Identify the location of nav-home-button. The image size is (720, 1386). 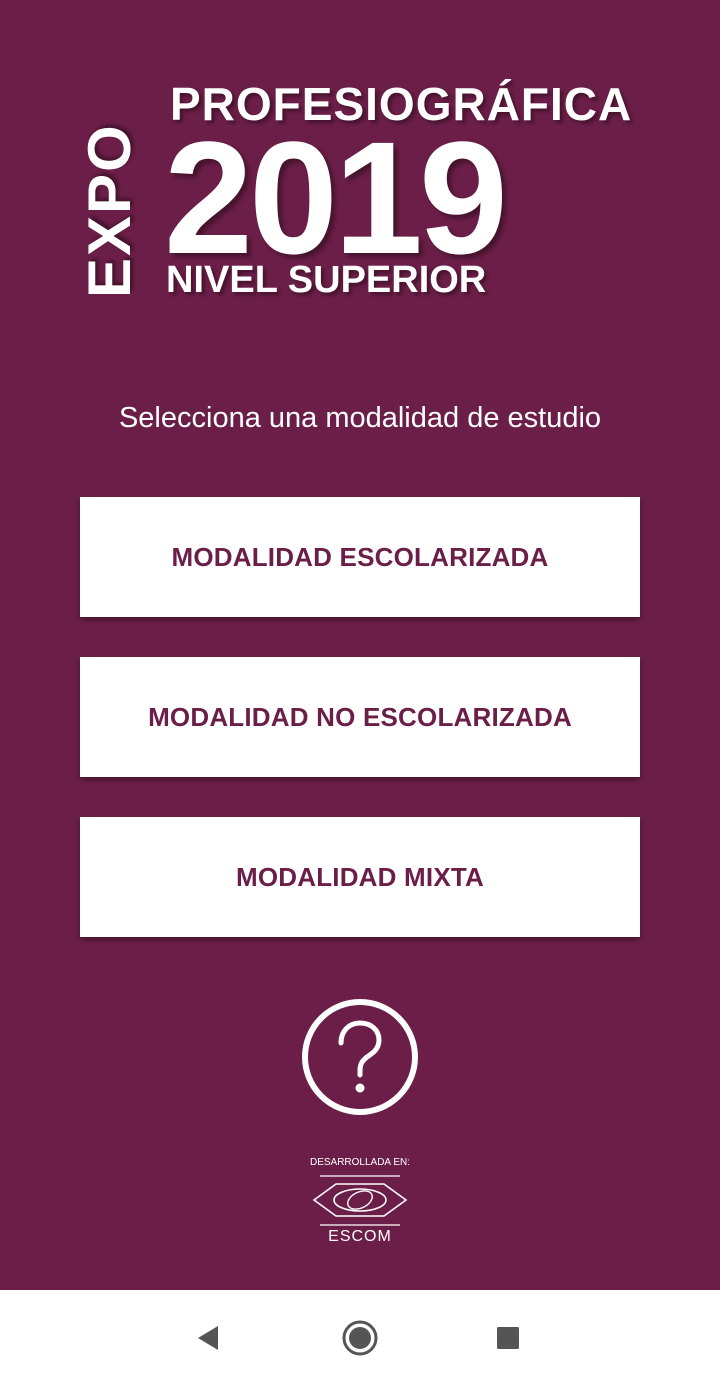
(360, 1338).